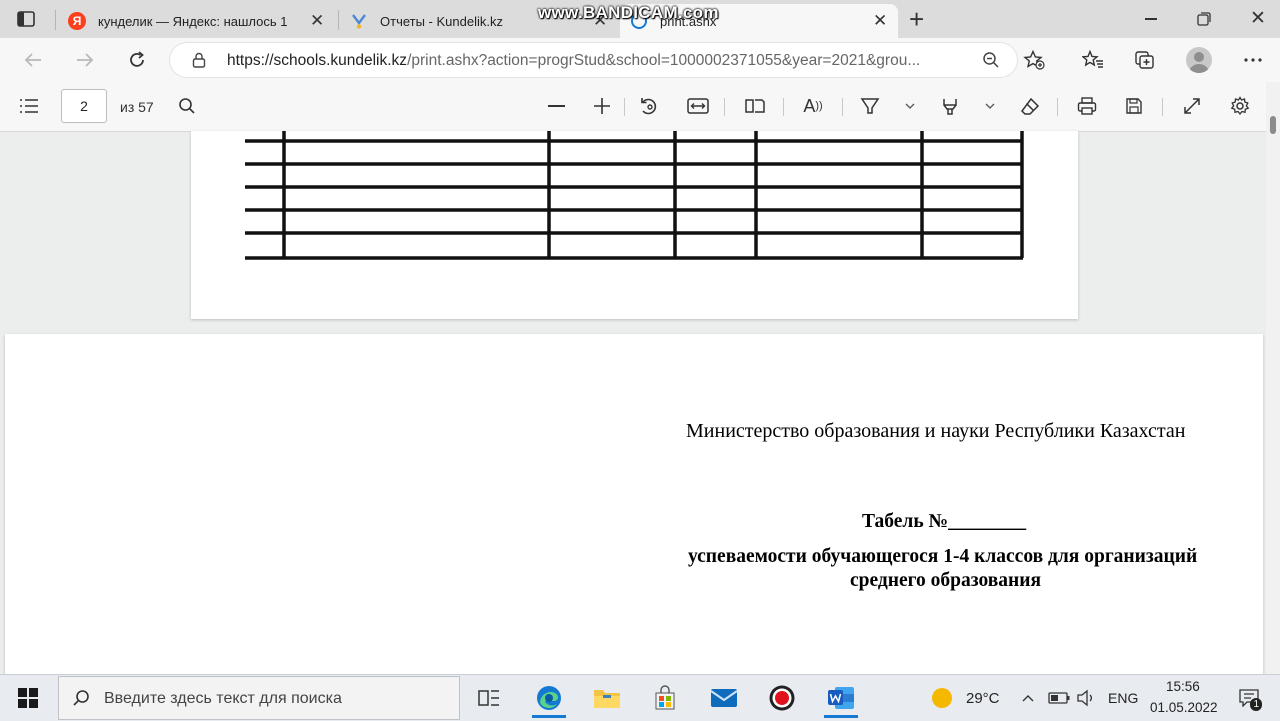 The image size is (1280, 721). What do you see at coordinates (187, 106) in the screenshot?
I see `find-icon` at bounding box center [187, 106].